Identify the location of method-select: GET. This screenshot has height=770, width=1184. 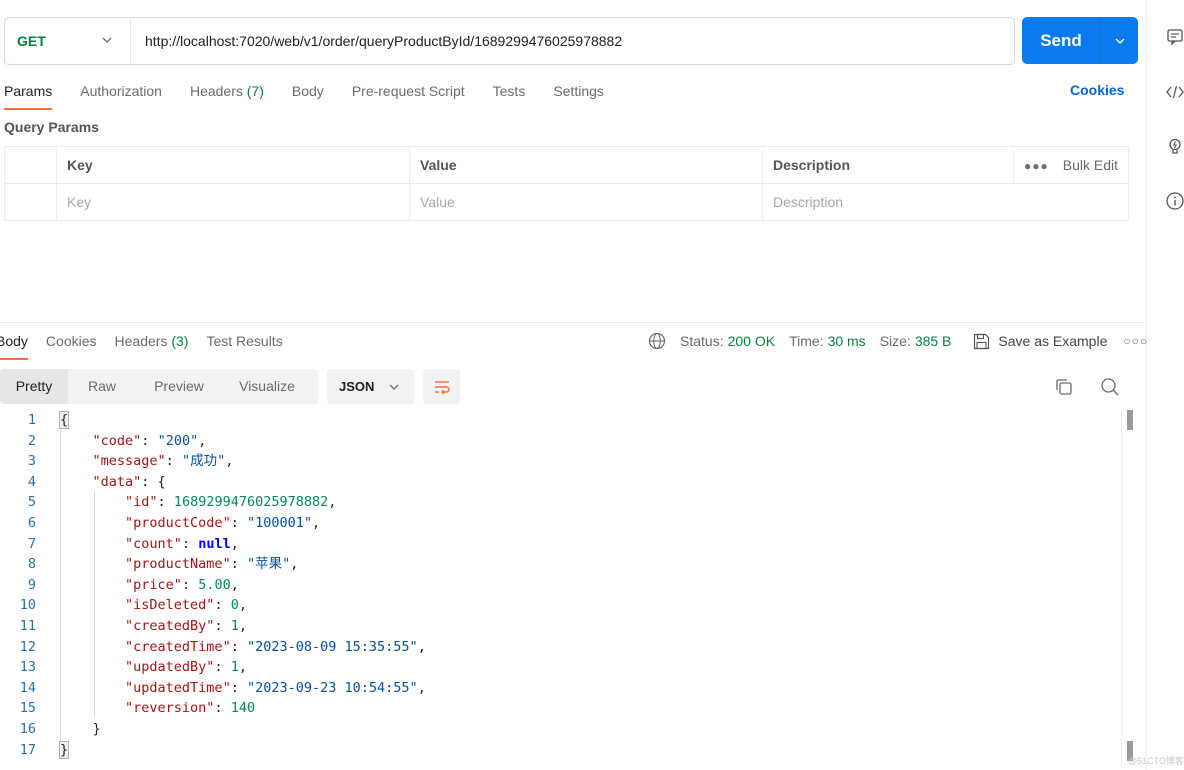
(68, 41).